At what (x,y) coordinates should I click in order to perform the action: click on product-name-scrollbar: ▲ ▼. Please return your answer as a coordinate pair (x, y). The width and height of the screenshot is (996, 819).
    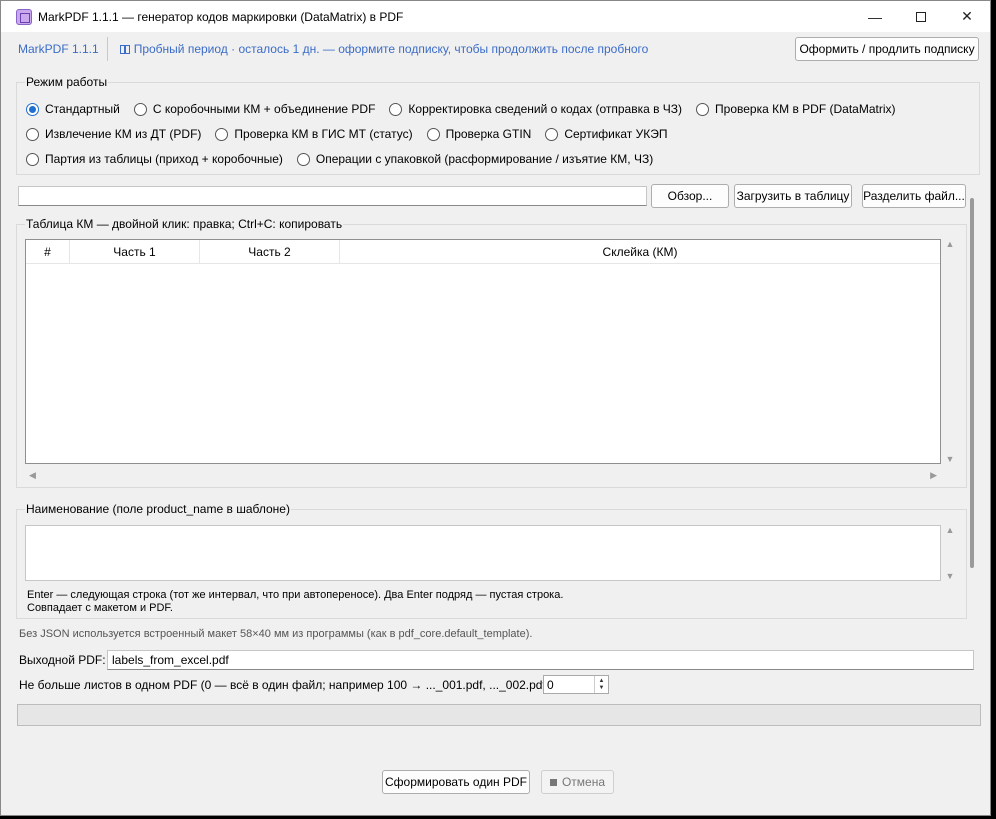
    Looking at the image, I should click on (950, 553).